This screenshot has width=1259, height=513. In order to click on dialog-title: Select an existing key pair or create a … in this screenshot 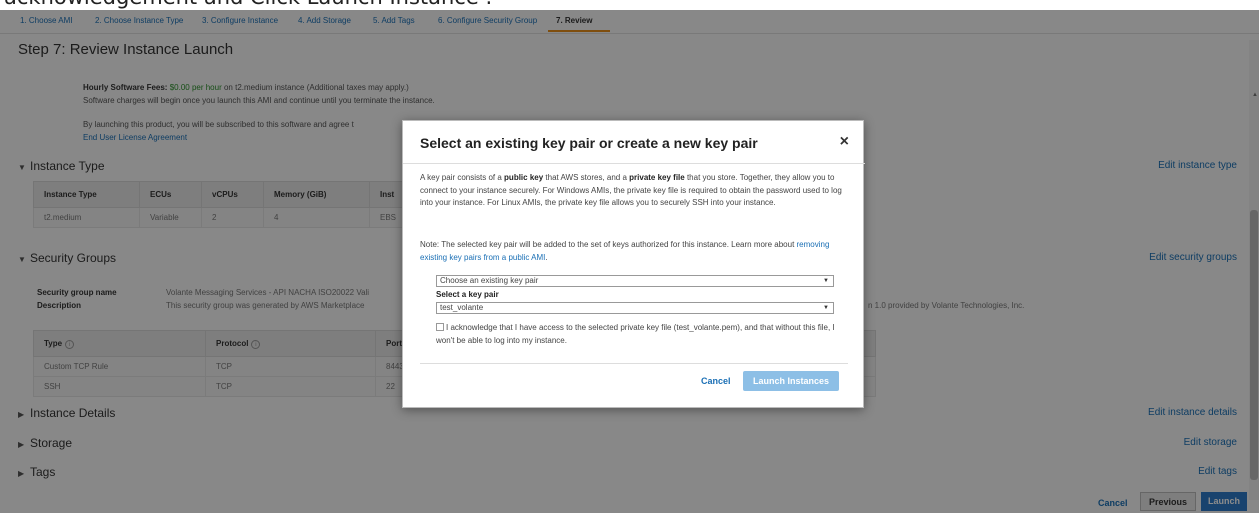, I will do `click(589, 143)`.